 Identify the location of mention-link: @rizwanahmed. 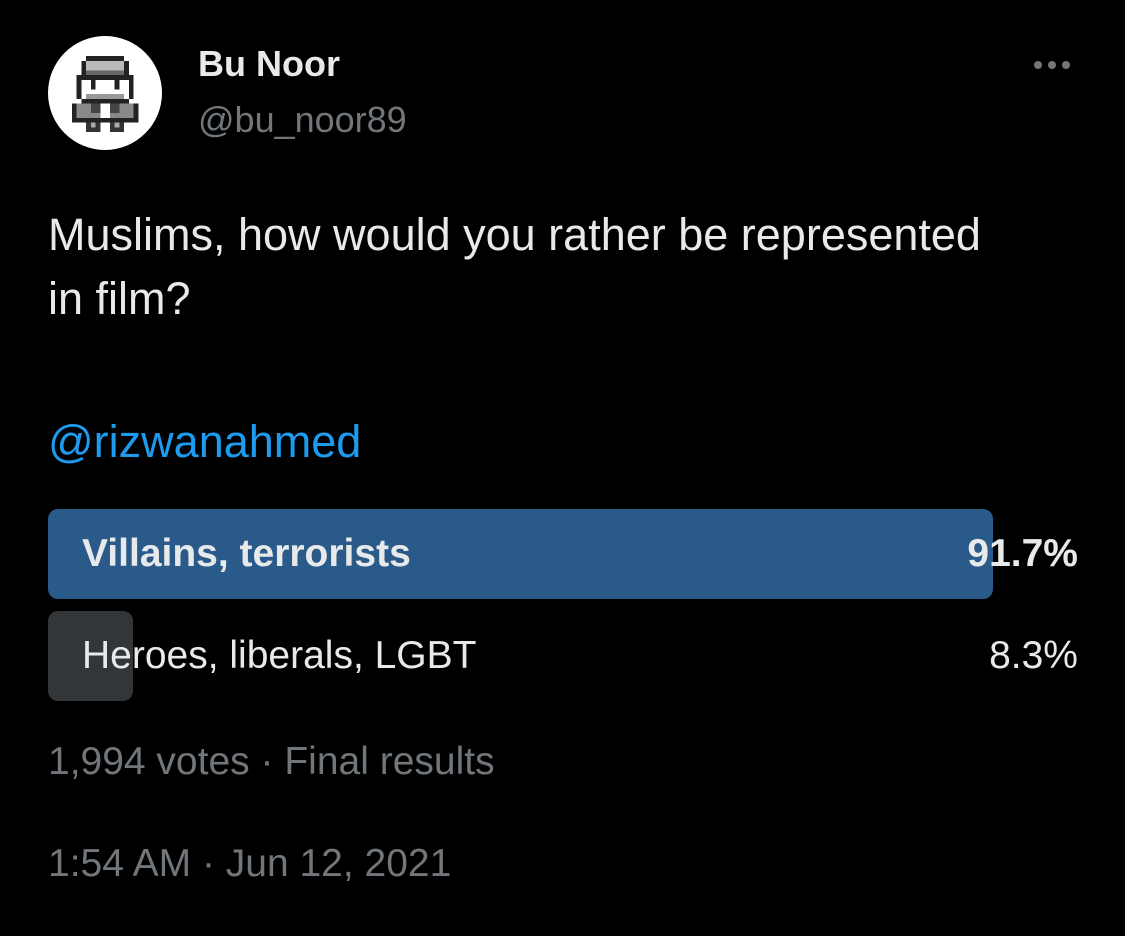
(204, 442).